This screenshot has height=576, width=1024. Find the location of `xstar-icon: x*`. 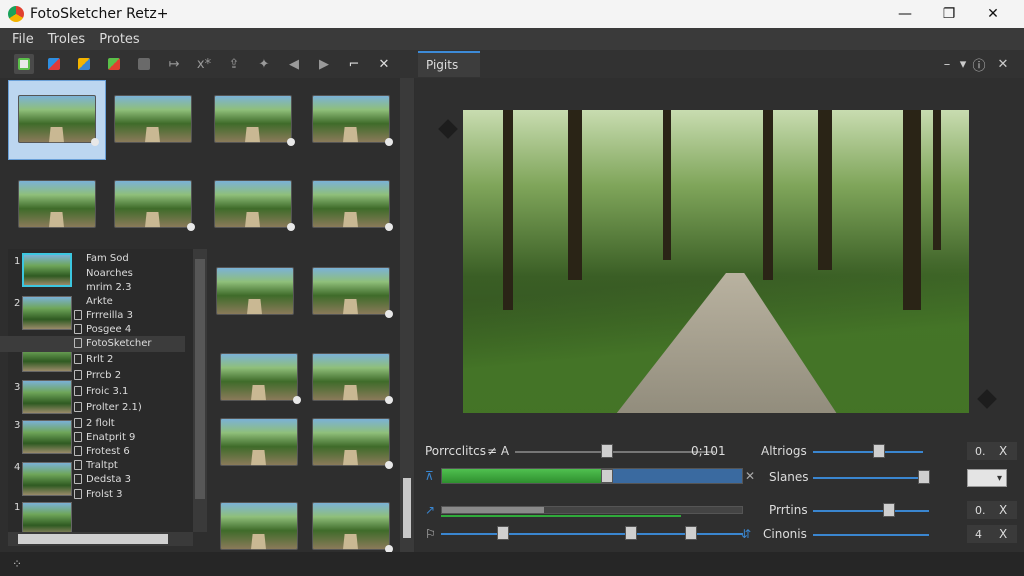

xstar-icon: x* is located at coordinates (204, 64).